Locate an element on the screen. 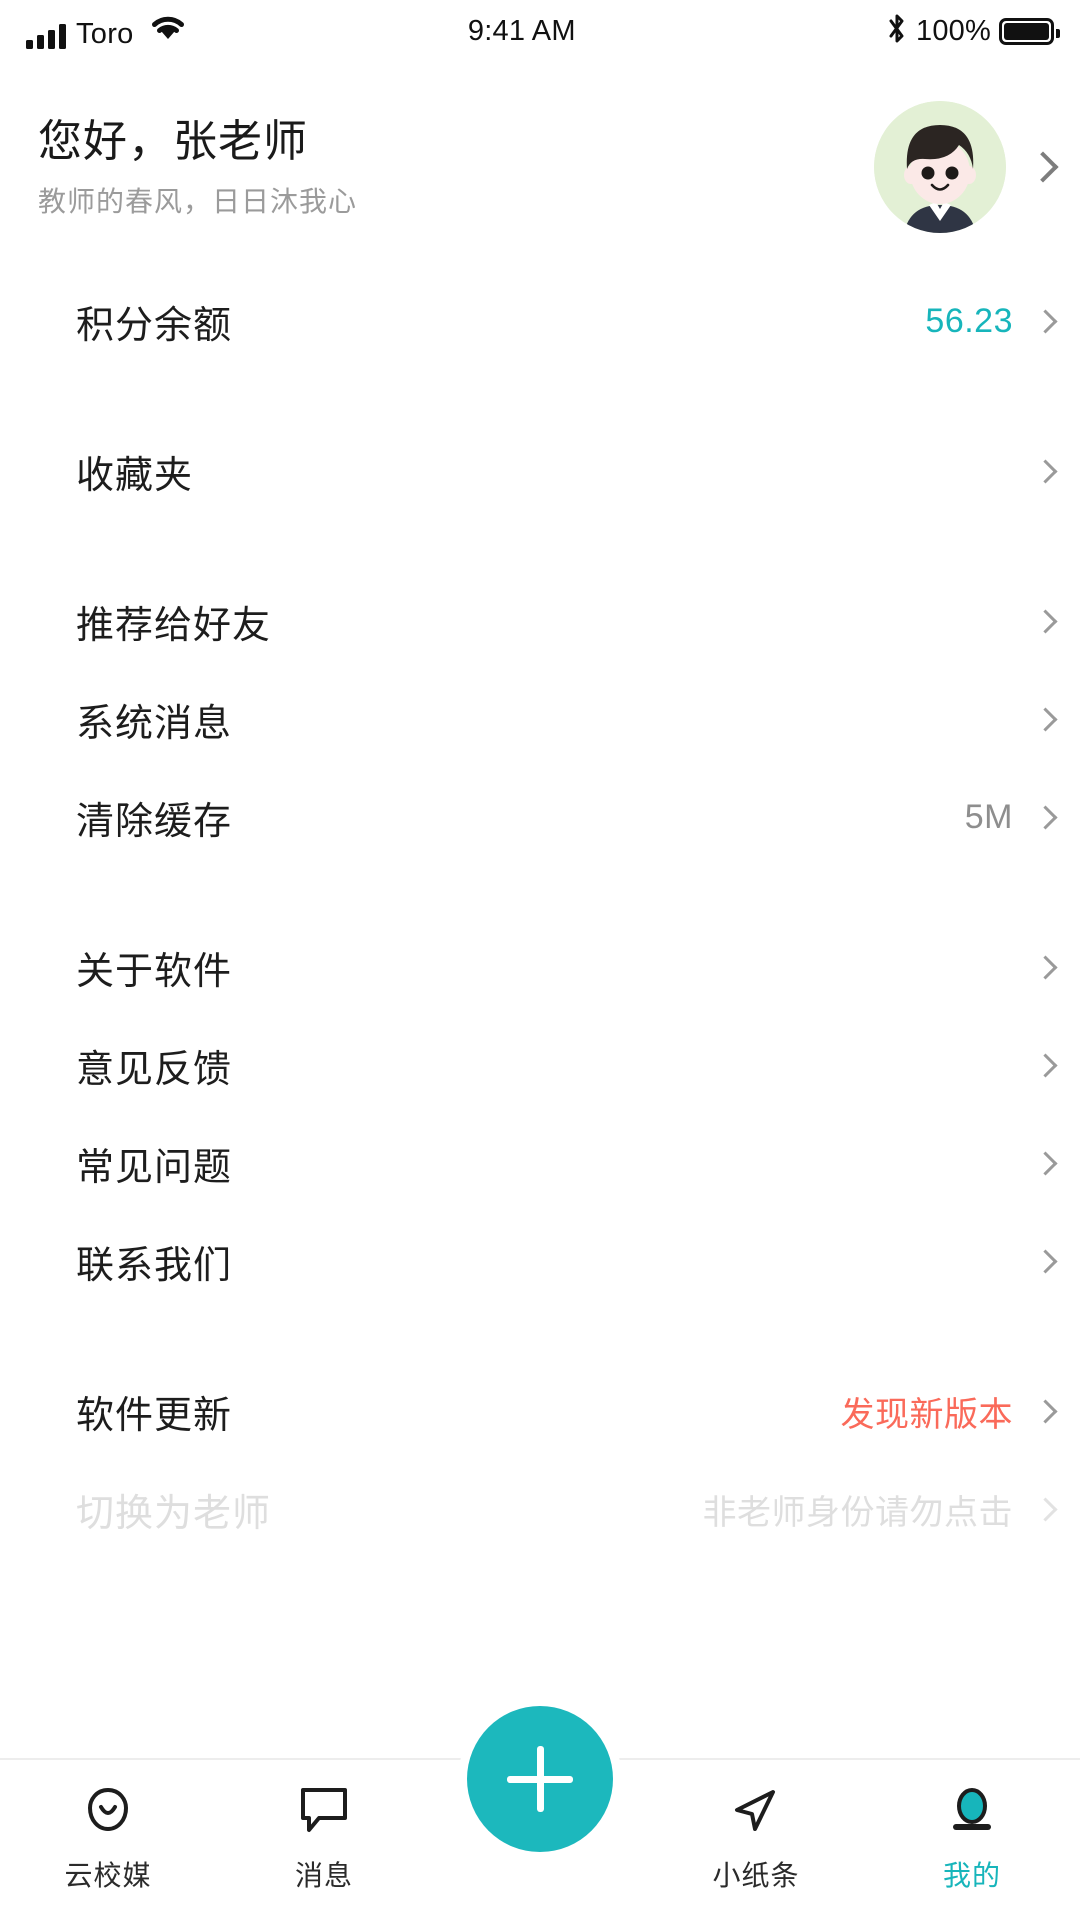 This screenshot has height=1920, width=1080. list-item-recommend-to-friend: 推荐给好友 is located at coordinates (540, 621).